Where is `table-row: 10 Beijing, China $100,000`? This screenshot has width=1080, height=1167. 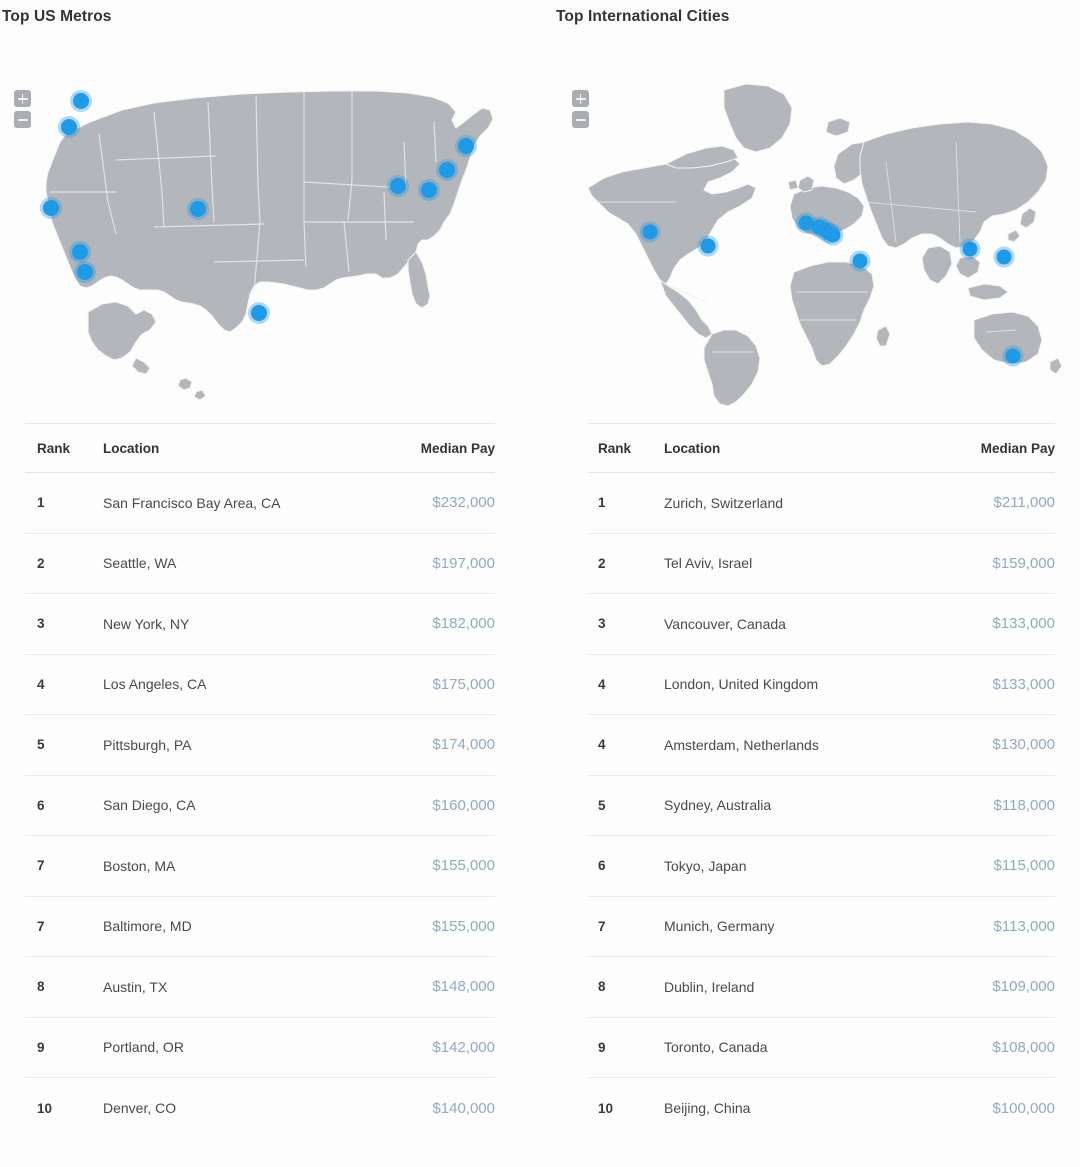
table-row: 10 Beijing, China $100,000 is located at coordinates (821, 1108).